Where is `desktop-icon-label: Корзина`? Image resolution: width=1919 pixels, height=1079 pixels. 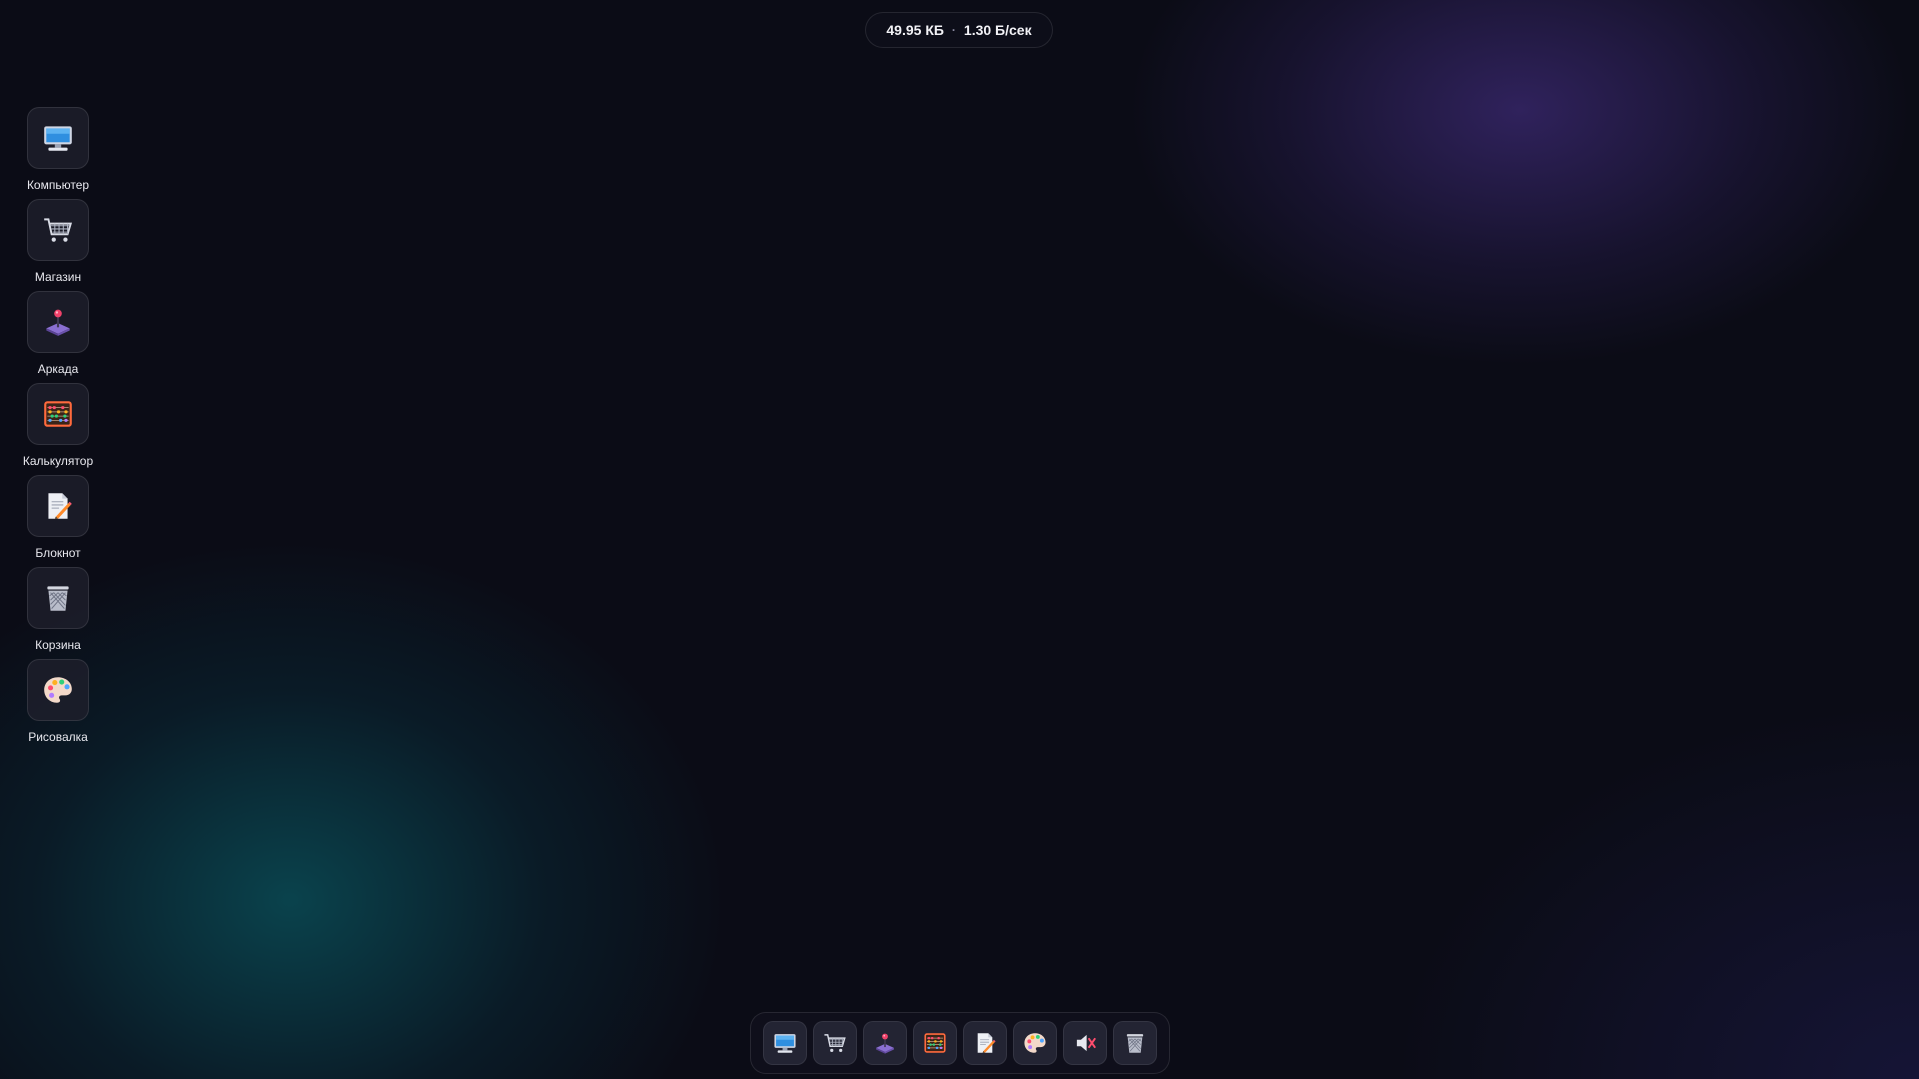 desktop-icon-label: Корзина is located at coordinates (58, 645).